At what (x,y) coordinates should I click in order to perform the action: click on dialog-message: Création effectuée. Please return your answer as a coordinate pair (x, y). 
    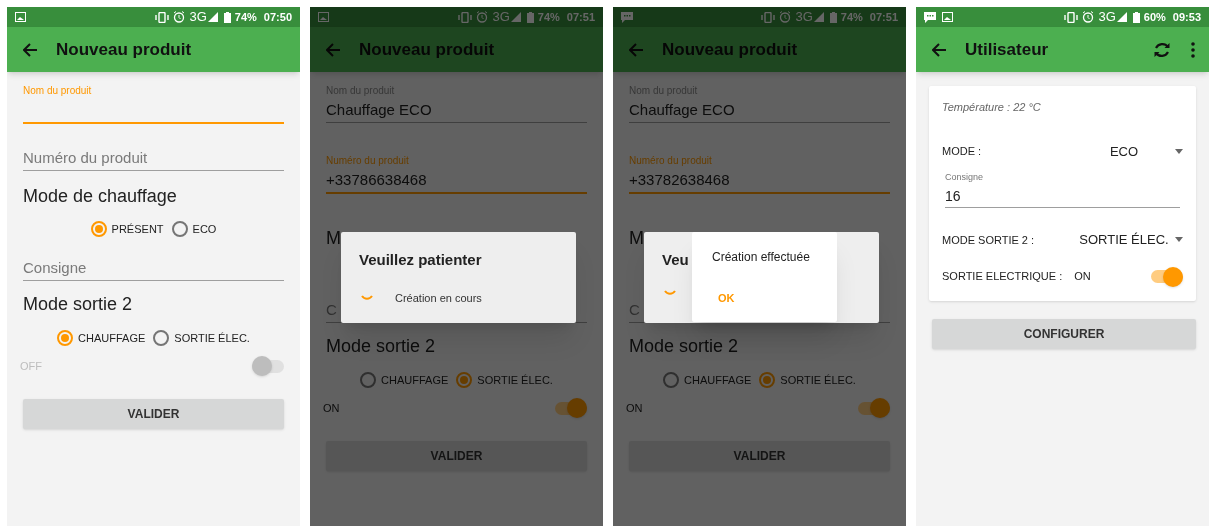
    Looking at the image, I should click on (761, 257).